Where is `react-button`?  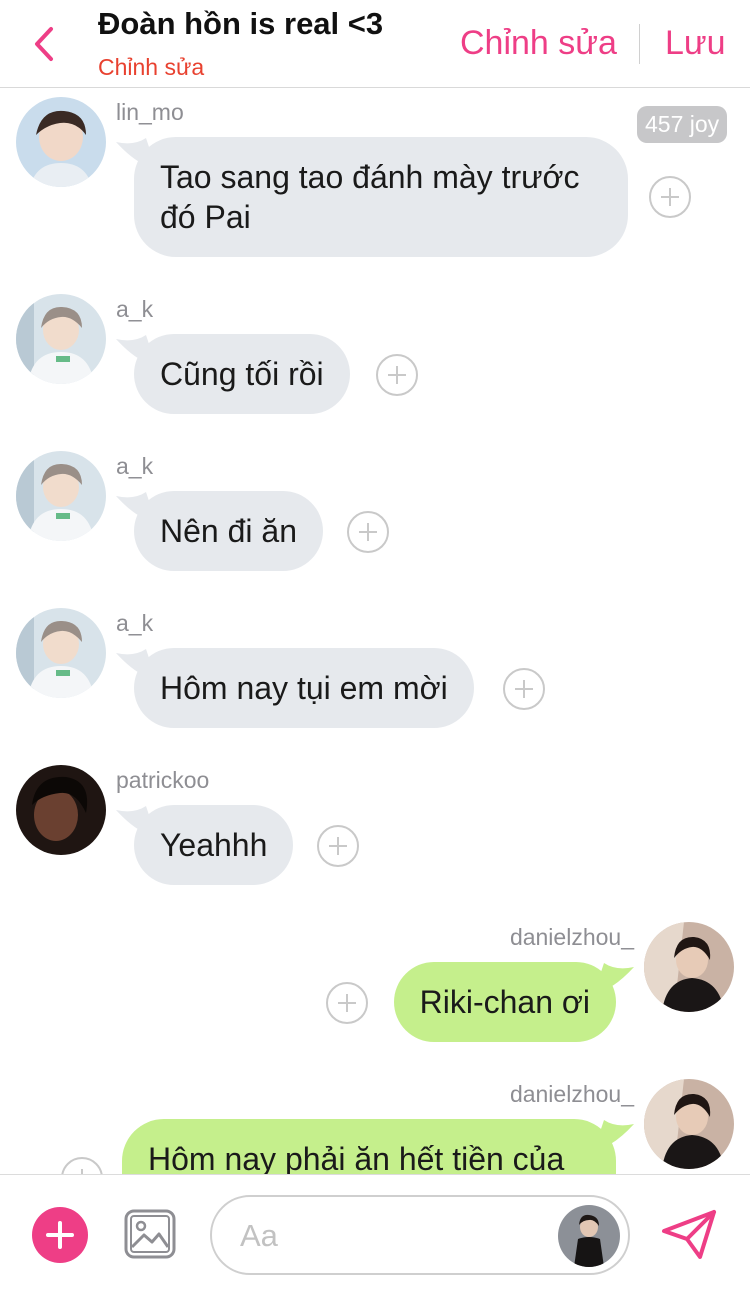
react-button is located at coordinates (82, 1165).